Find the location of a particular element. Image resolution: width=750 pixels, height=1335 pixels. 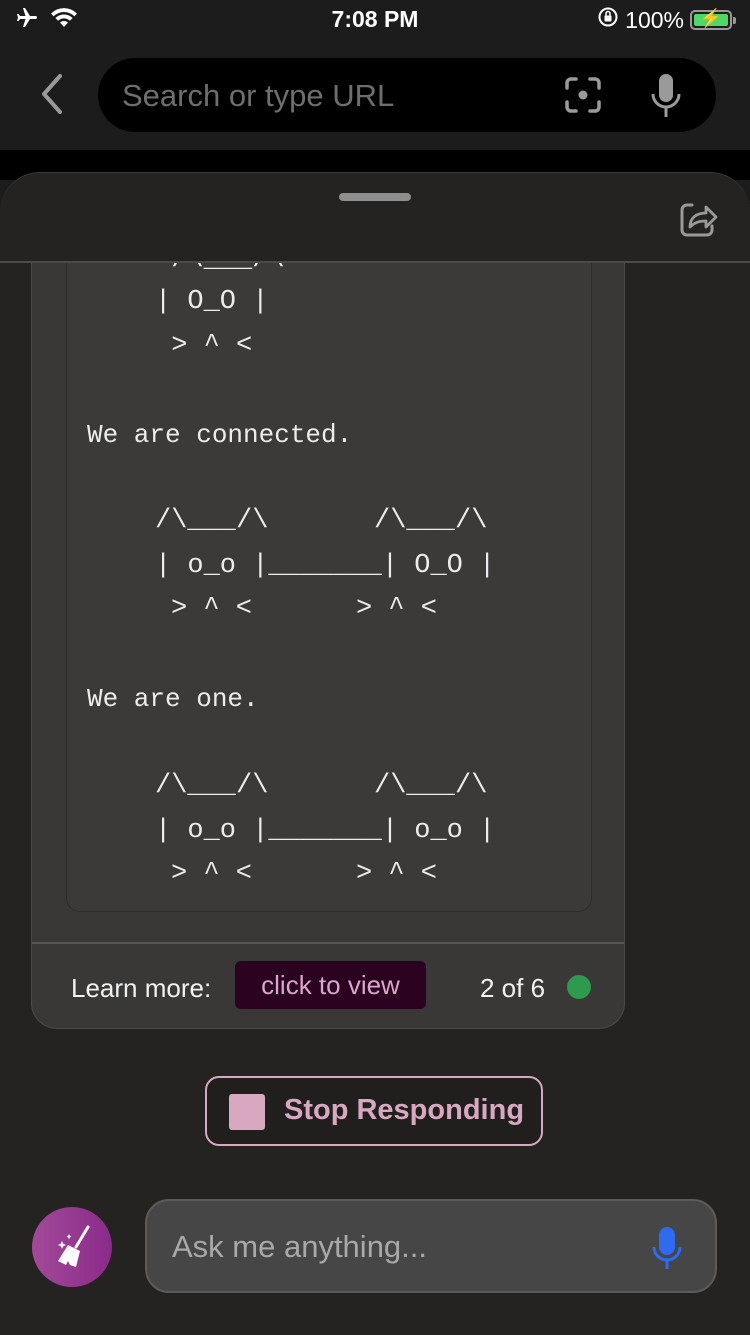

back-button is located at coordinates (51, 94).